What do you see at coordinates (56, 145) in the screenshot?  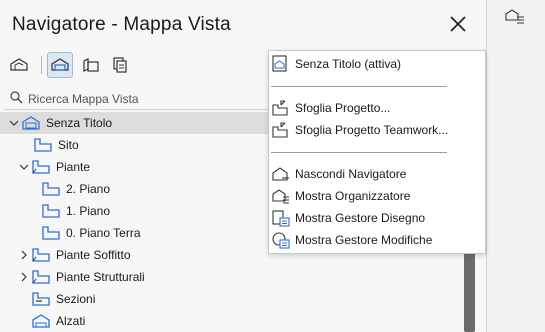 I see `tree-item-sito: Sito` at bounding box center [56, 145].